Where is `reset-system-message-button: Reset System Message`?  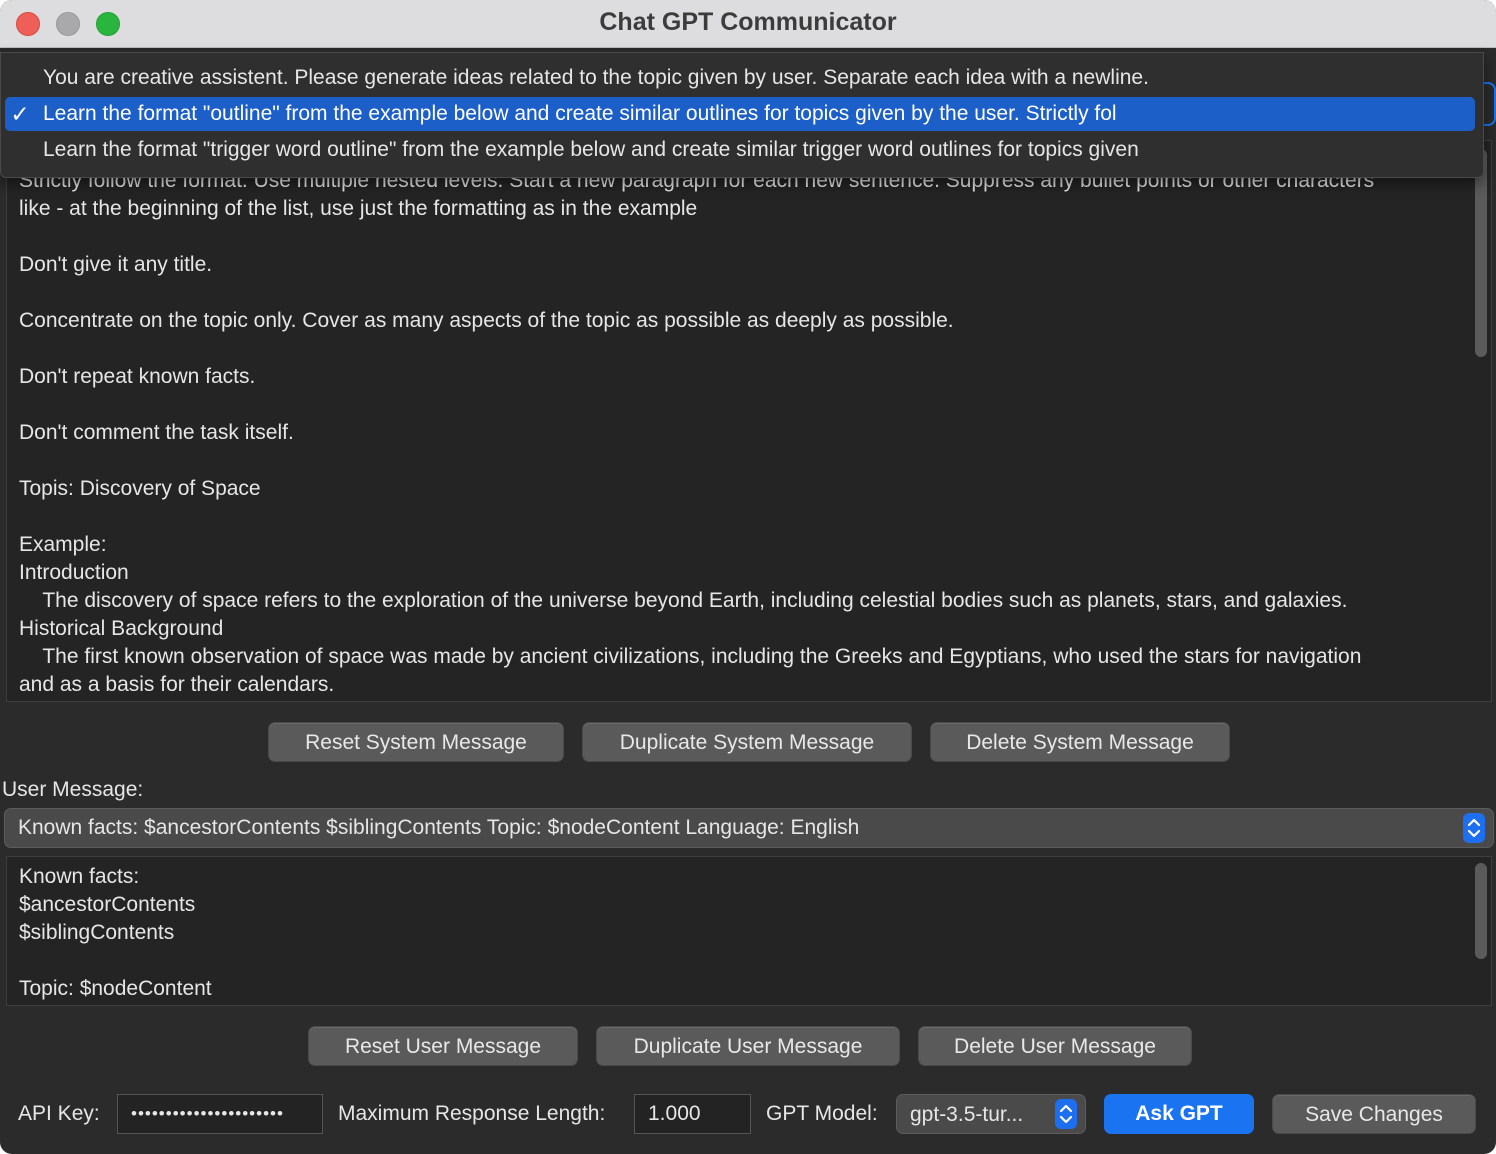 reset-system-message-button: Reset System Message is located at coordinates (416, 742).